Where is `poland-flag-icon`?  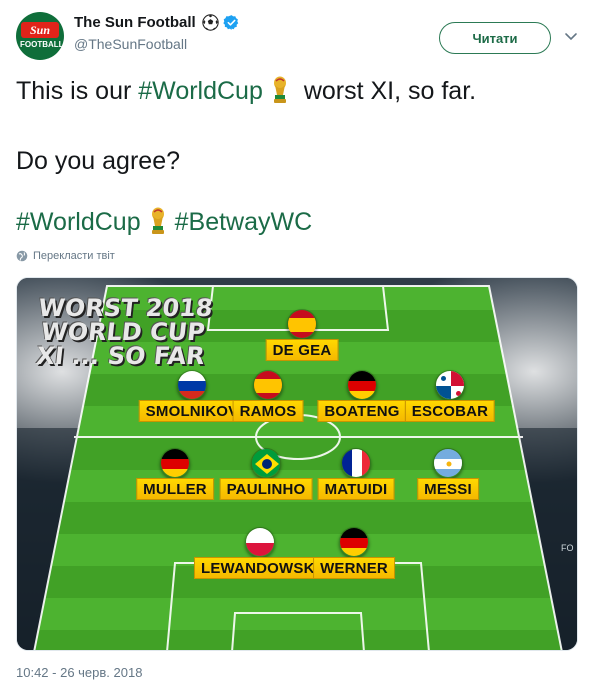 poland-flag-icon is located at coordinates (260, 542).